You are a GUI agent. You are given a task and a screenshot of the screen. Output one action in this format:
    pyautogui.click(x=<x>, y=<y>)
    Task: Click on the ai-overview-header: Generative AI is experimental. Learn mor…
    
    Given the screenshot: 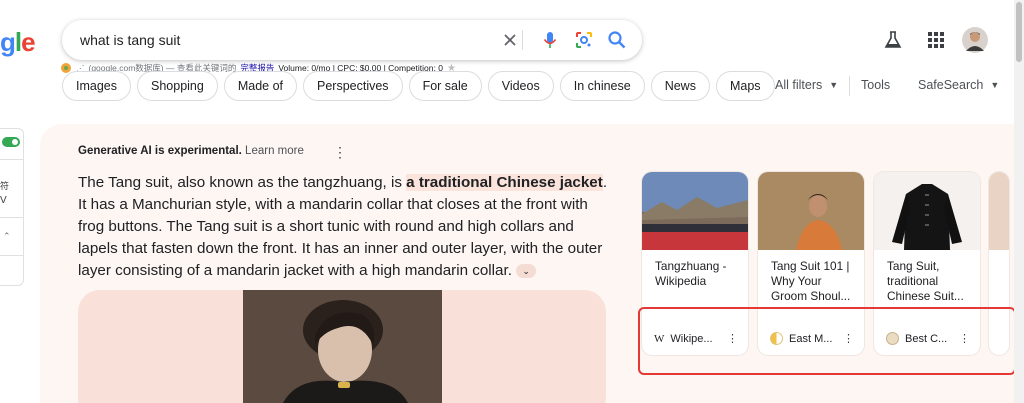 What is the action you would take?
    pyautogui.click(x=191, y=151)
    